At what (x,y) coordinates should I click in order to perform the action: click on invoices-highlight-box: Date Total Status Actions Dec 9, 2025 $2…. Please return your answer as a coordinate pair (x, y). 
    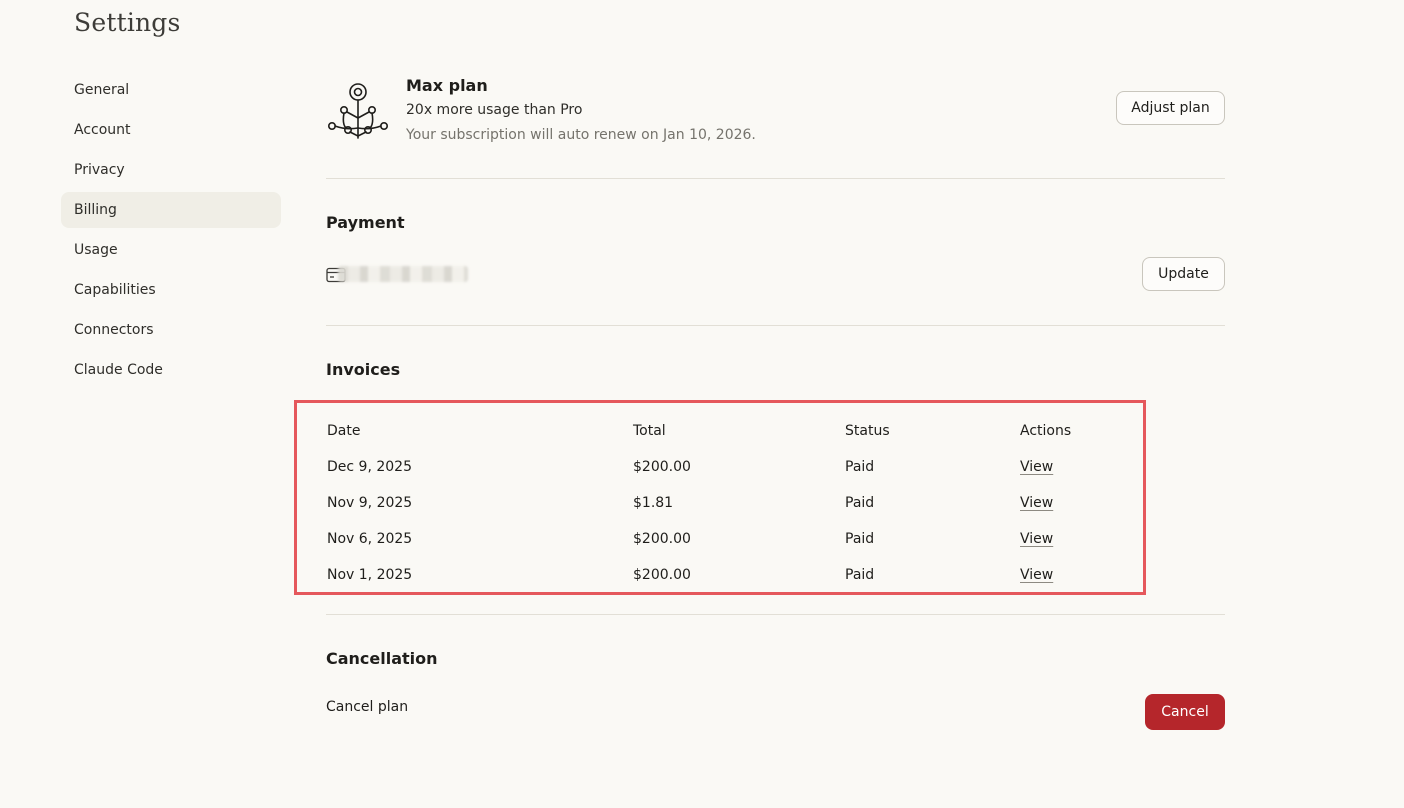
    Looking at the image, I should click on (720, 497).